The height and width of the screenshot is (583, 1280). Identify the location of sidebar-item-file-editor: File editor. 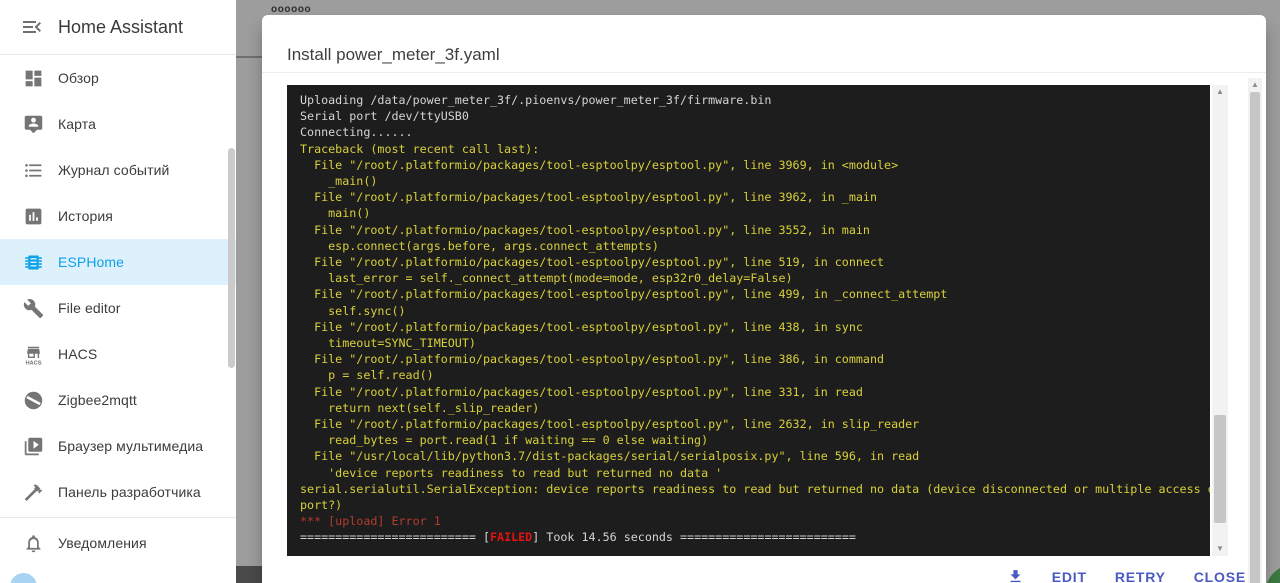
(118, 308).